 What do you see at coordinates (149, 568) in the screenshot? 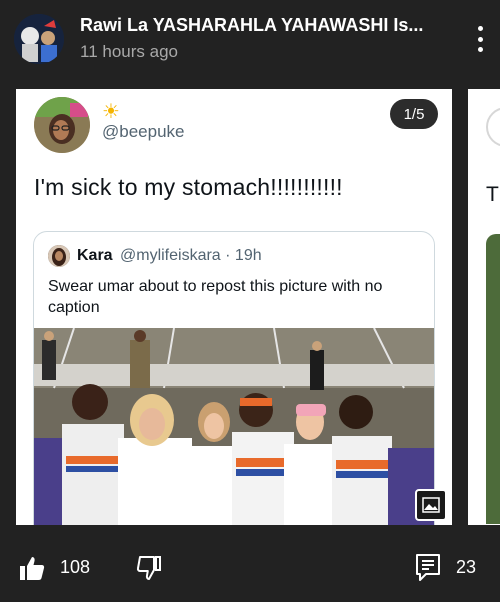
I see `thumbs-down-icon` at bounding box center [149, 568].